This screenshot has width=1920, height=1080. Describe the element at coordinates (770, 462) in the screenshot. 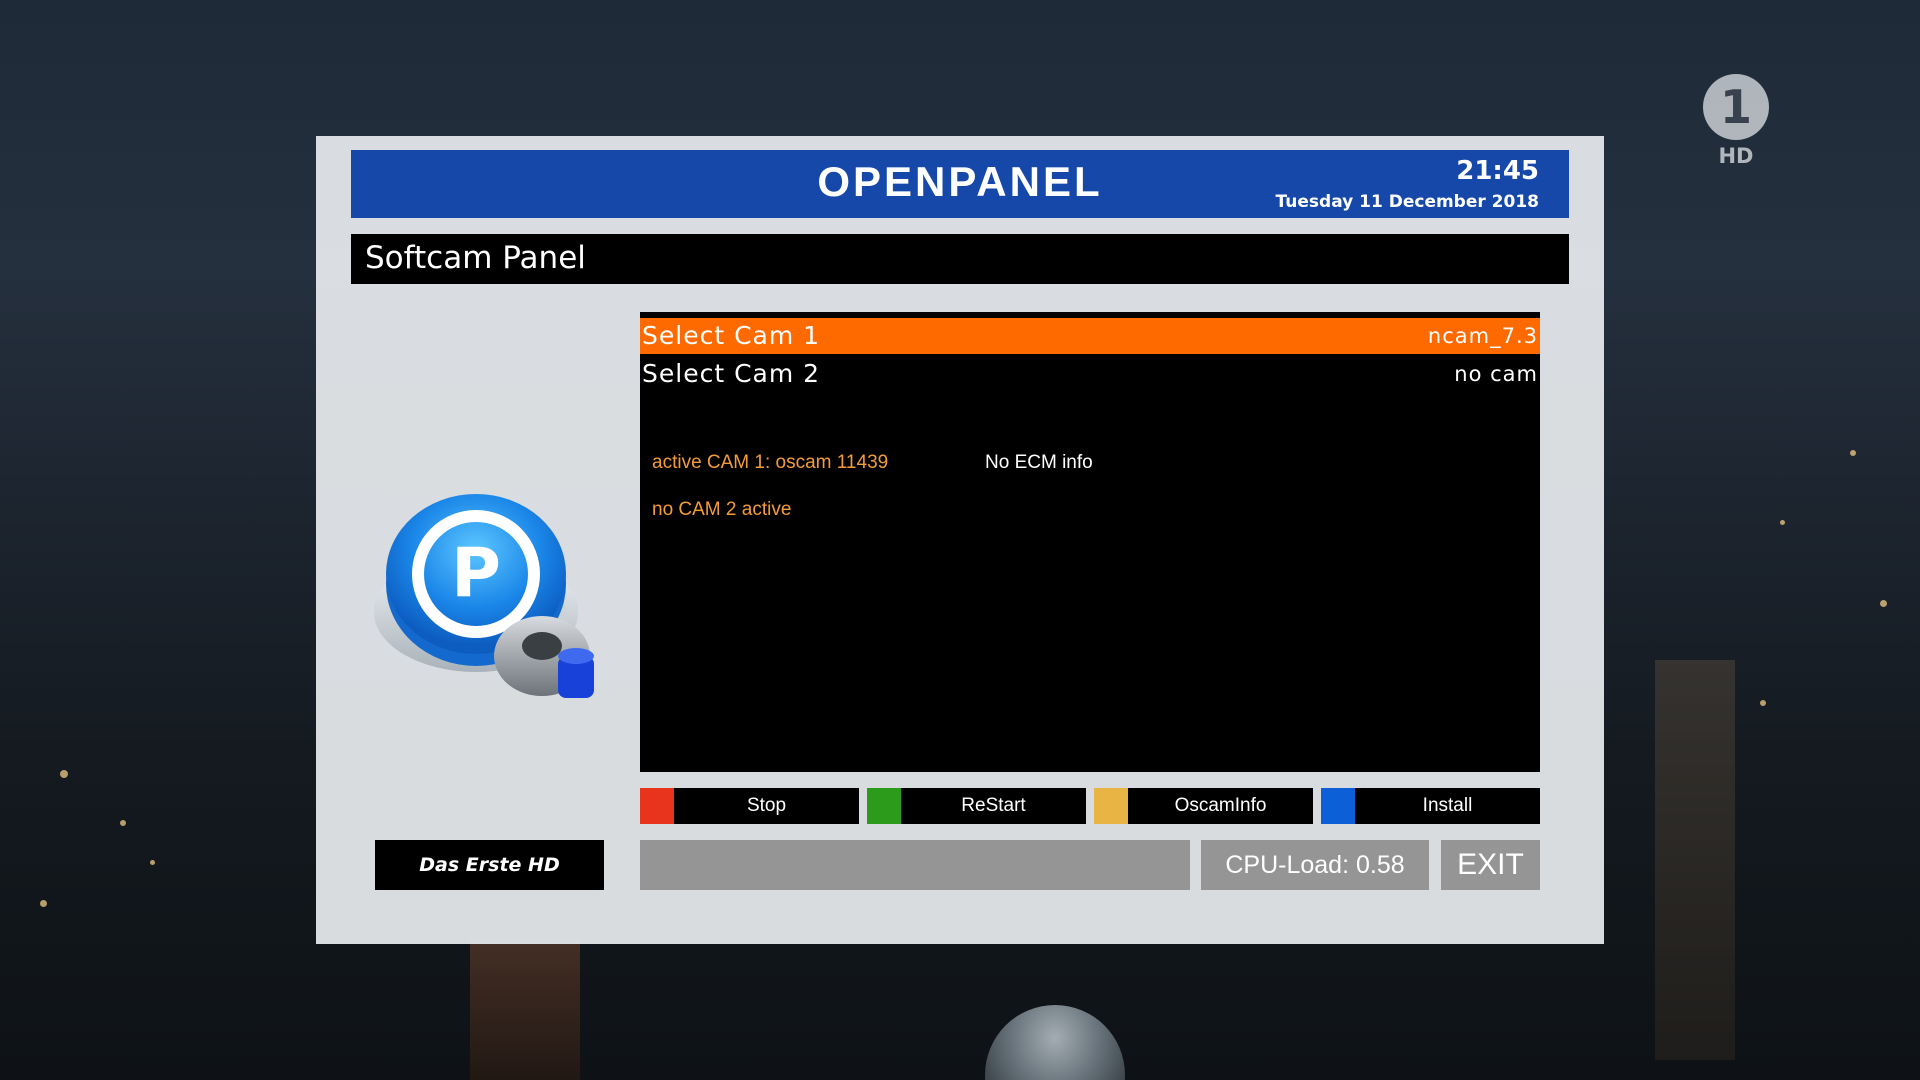

I see `active-cam1-info: active CAM 1: oscam 11439` at that location.